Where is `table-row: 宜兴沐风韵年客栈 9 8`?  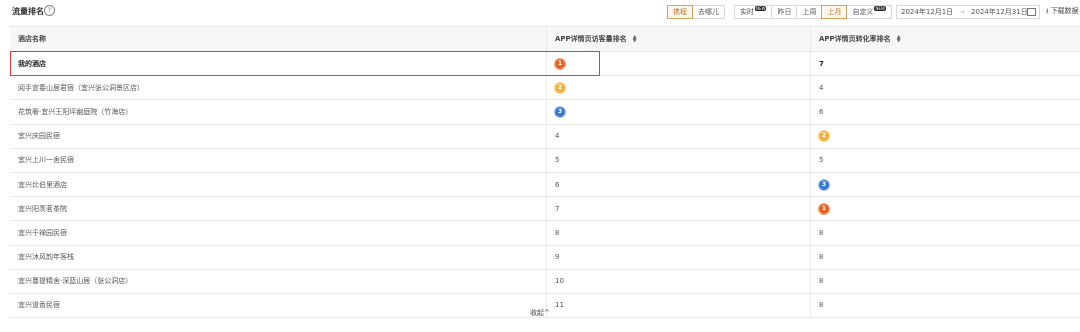 table-row: 宜兴沐风韵年客栈 9 8 is located at coordinates (545, 257).